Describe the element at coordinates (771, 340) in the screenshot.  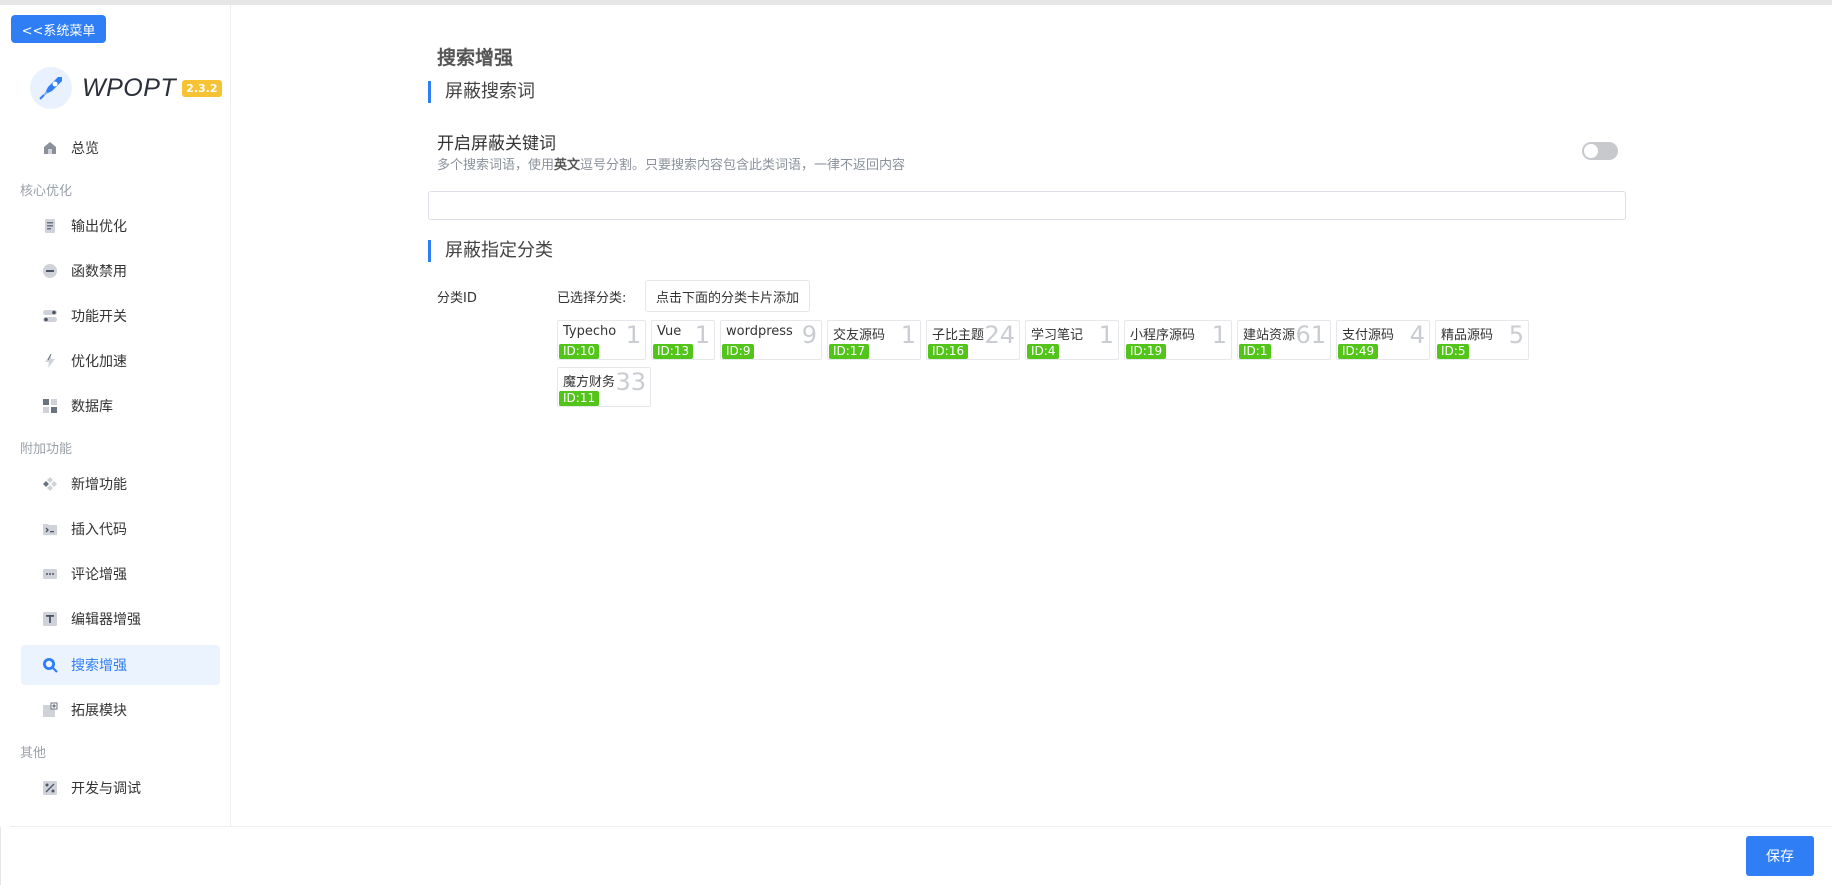
I see `category-card: wordpress 9 ID:9` at that location.